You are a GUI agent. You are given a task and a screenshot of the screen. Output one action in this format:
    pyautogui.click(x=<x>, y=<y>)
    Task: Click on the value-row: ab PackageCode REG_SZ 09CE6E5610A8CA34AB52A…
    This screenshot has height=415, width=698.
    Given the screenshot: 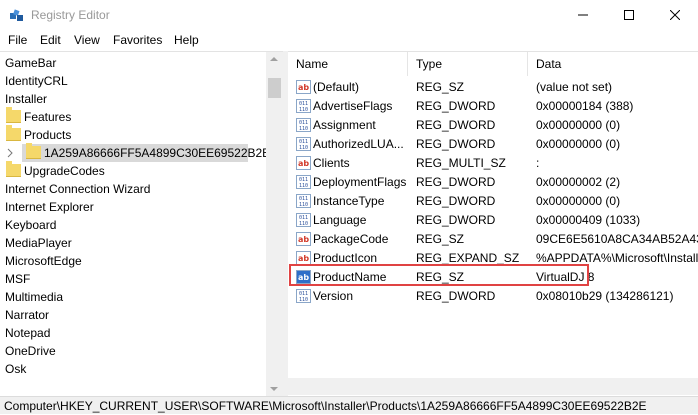 What is the action you would take?
    pyautogui.click(x=493, y=239)
    